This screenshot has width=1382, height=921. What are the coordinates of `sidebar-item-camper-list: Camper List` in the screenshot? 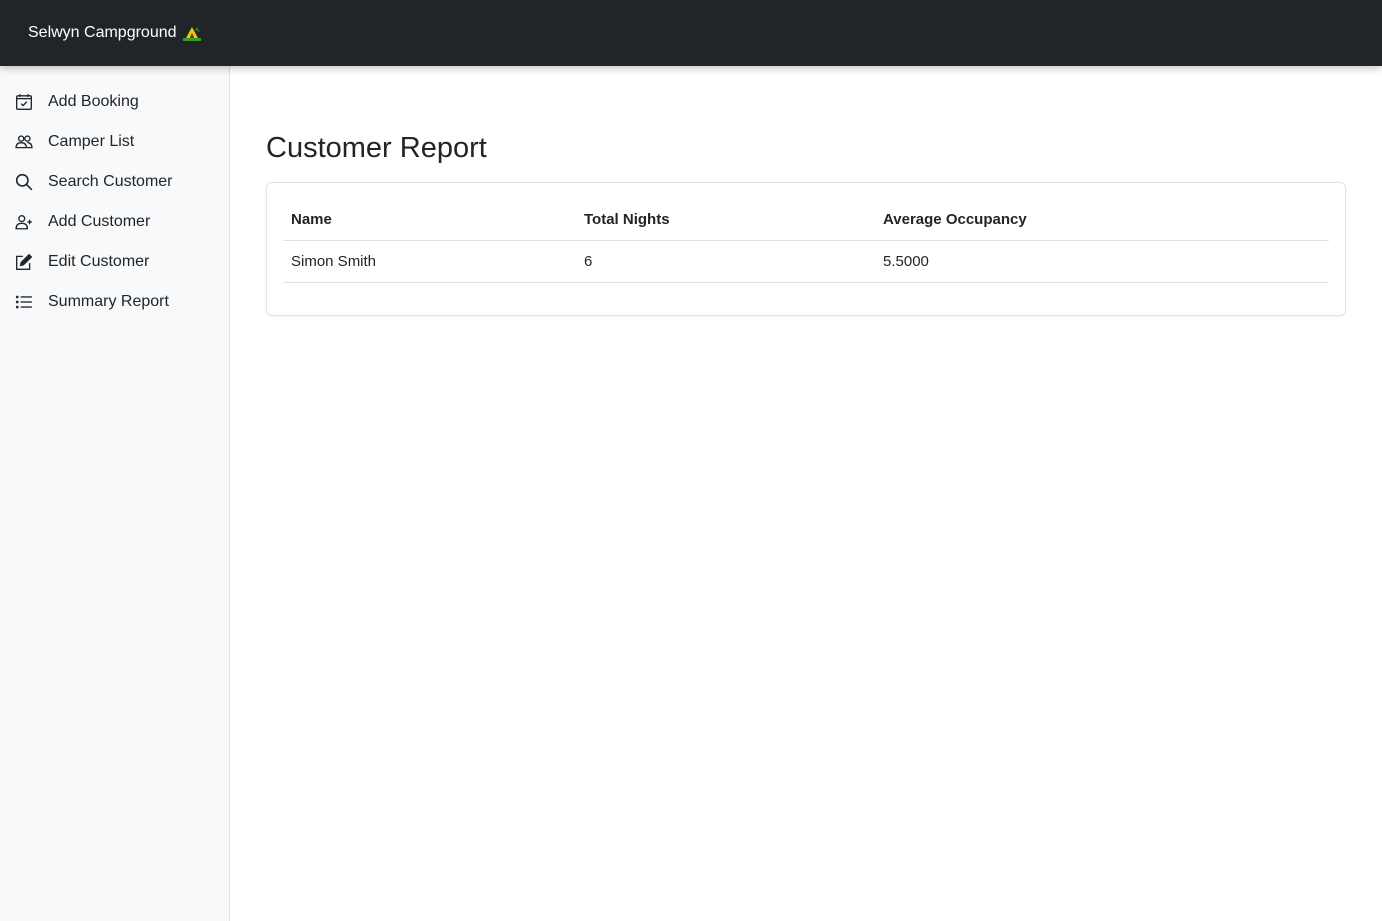 It's located at (114, 142).